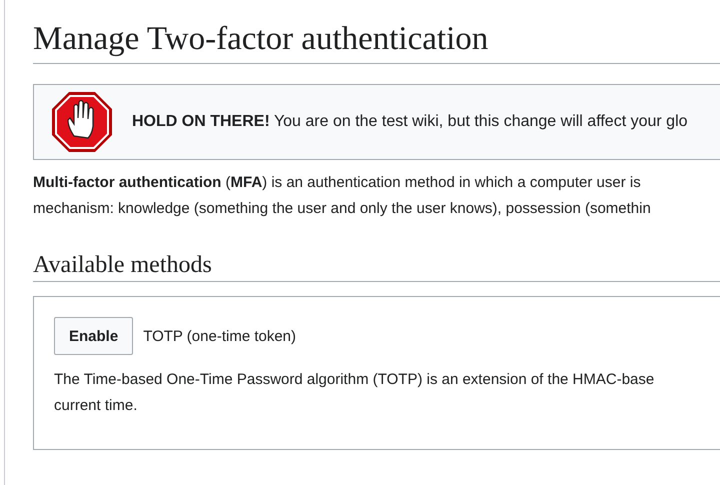  I want to click on method-description: The Time-based One-Time Password algorithm (TOTP) is an extension of the HMAC-base, so click(354, 380).